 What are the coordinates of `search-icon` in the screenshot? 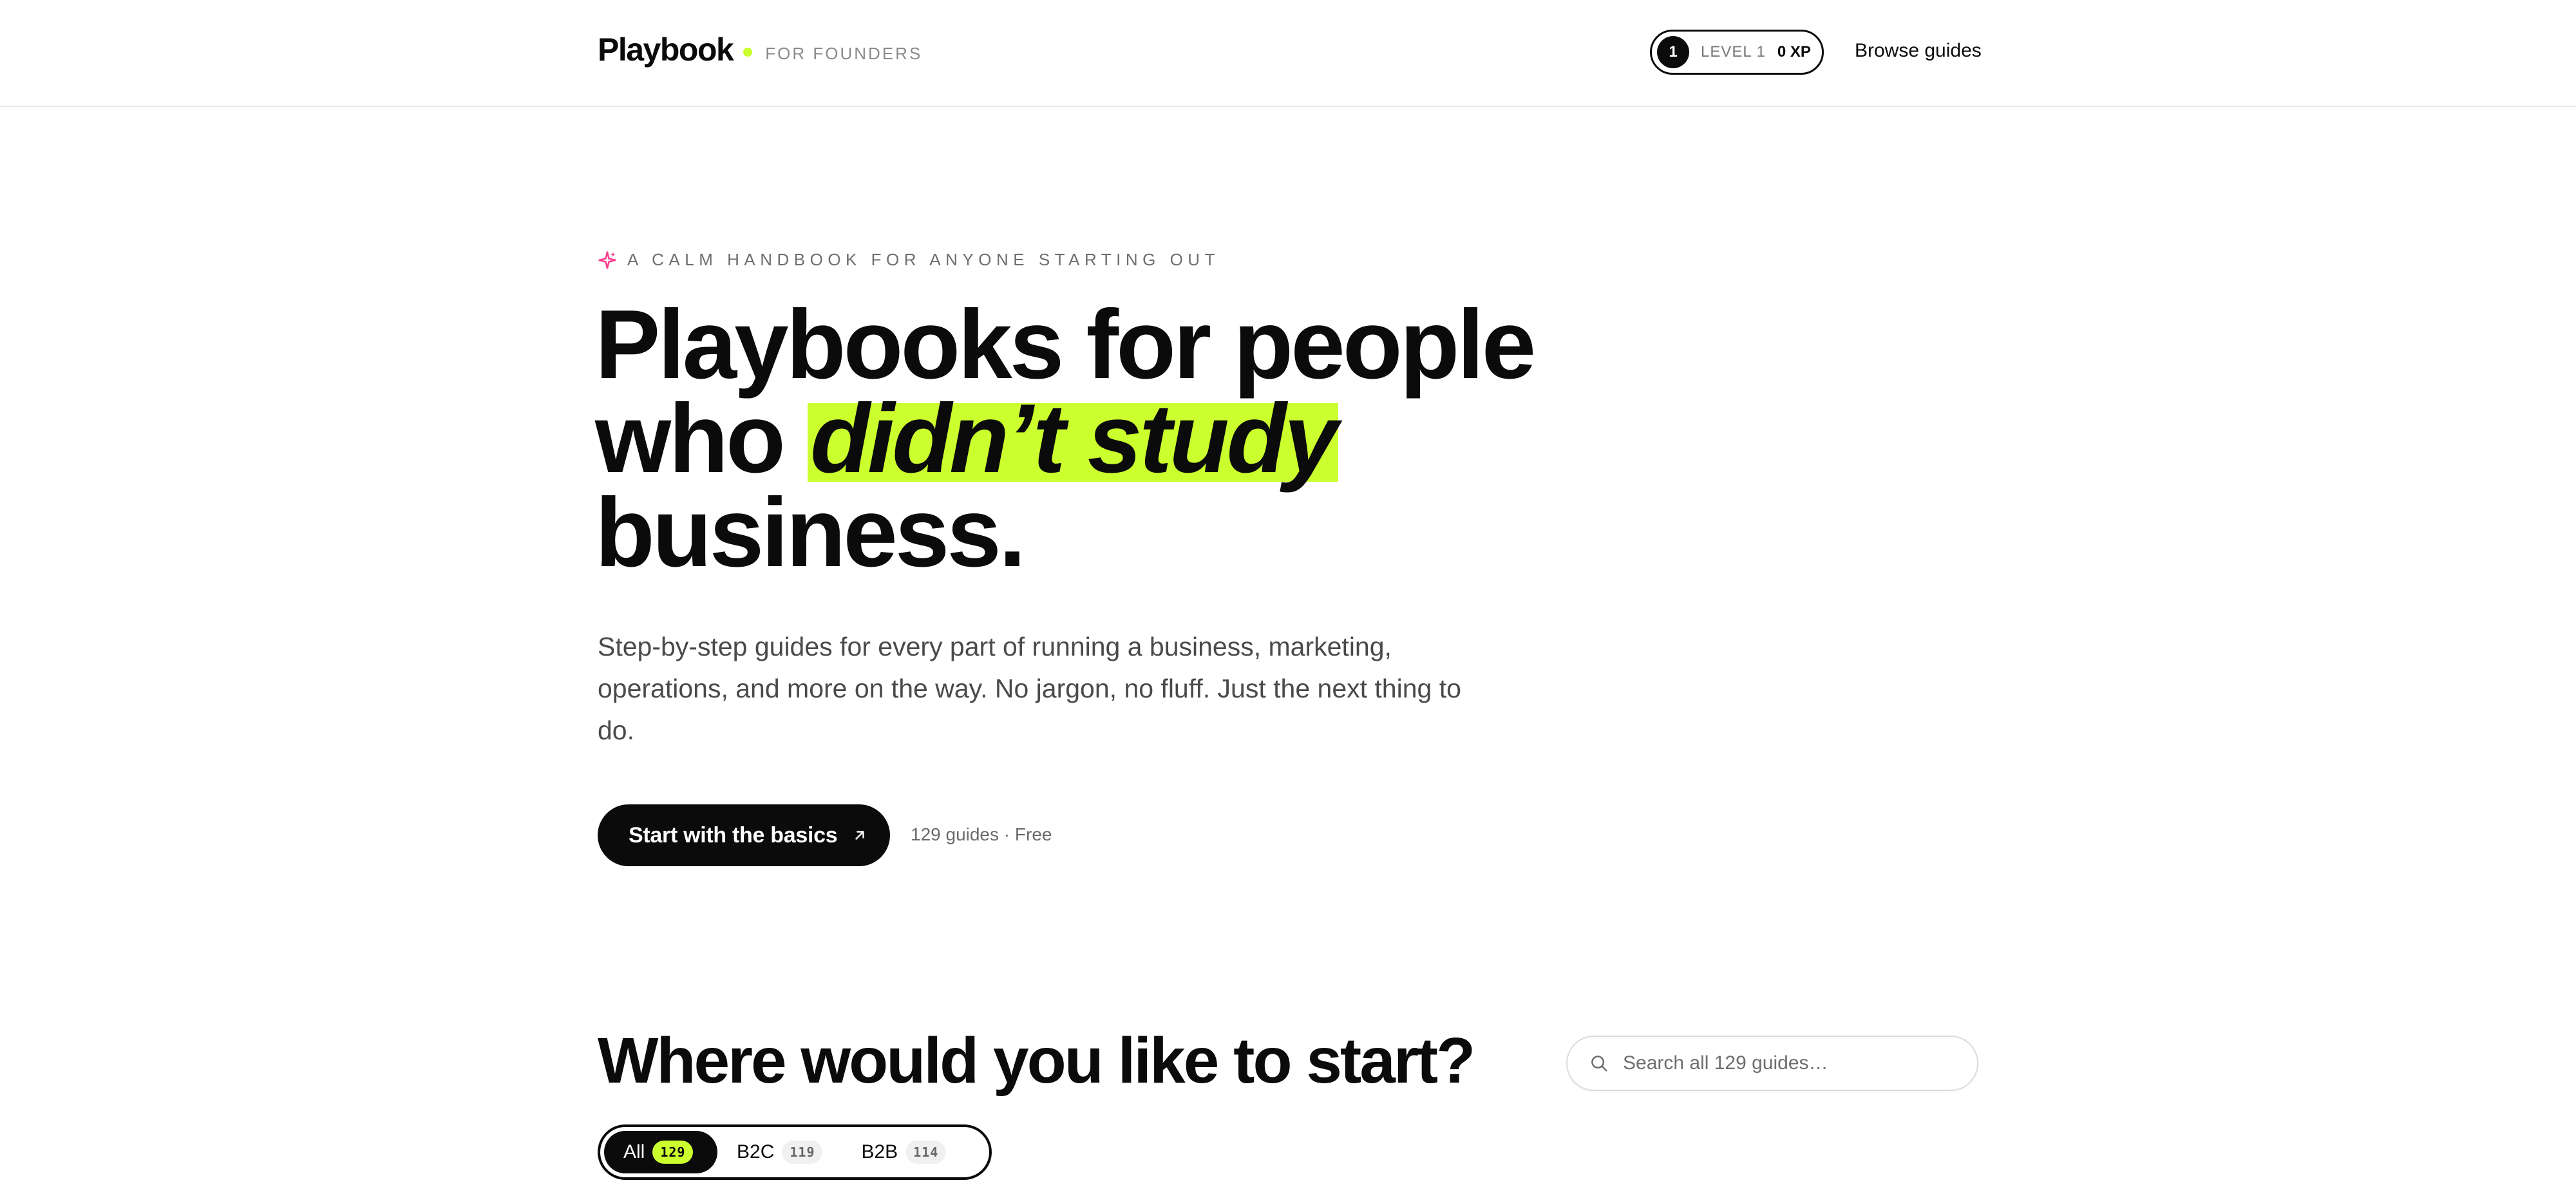 It's located at (1599, 1064).